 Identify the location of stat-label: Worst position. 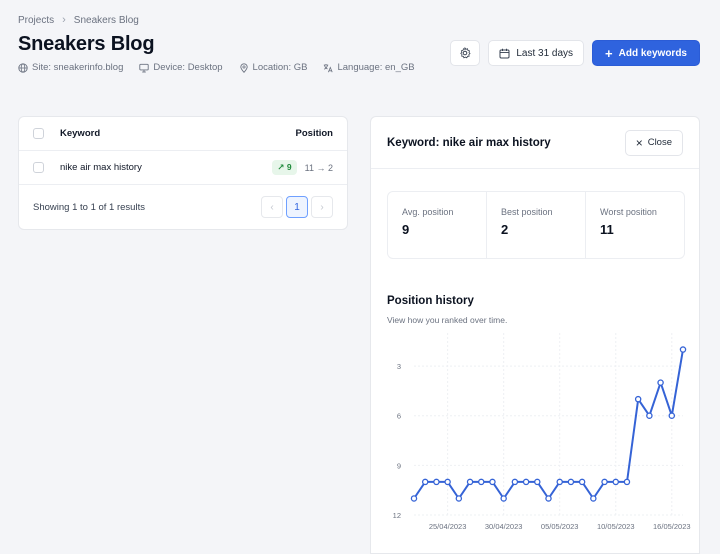
(628, 212).